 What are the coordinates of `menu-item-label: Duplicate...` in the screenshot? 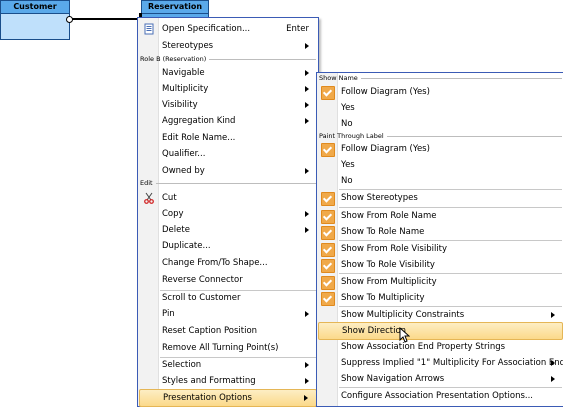 It's located at (186, 246).